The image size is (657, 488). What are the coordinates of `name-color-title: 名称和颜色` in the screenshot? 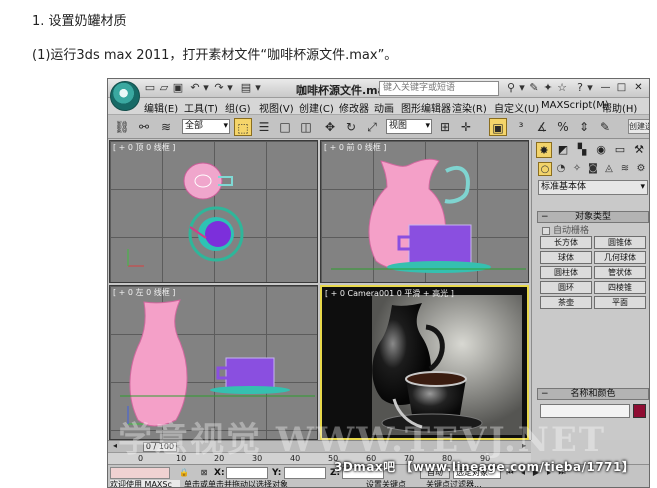 It's located at (593, 394).